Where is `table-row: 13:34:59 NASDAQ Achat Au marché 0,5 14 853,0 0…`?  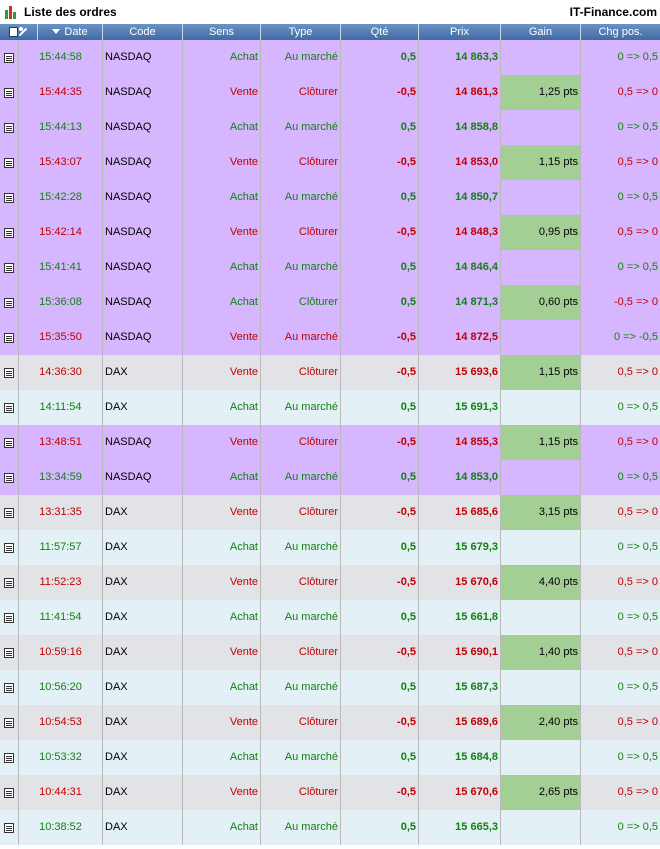
table-row: 13:34:59 NASDAQ Achat Au marché 0,5 14 853,0 0… is located at coordinates (330, 477).